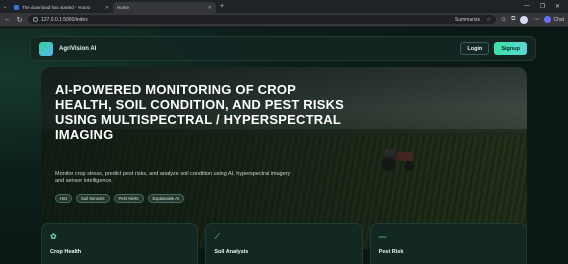 This screenshot has width=568, height=264. I want to click on tag-explainable-ai: Explainable AI, so click(166, 198).